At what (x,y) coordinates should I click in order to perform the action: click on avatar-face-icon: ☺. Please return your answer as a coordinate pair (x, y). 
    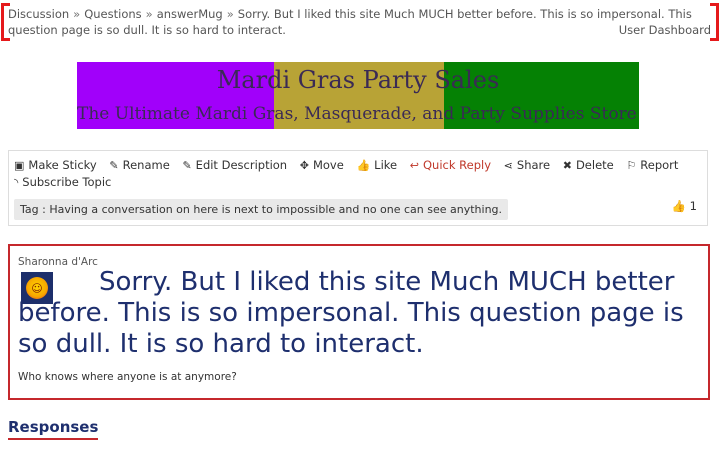
    Looking at the image, I should click on (37, 288).